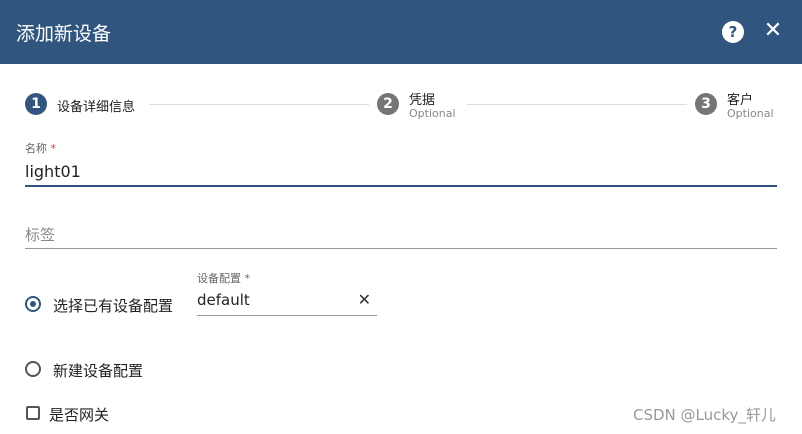 The image size is (802, 434). What do you see at coordinates (96, 105) in the screenshot?
I see `step-1-label: 设备详细信息` at bounding box center [96, 105].